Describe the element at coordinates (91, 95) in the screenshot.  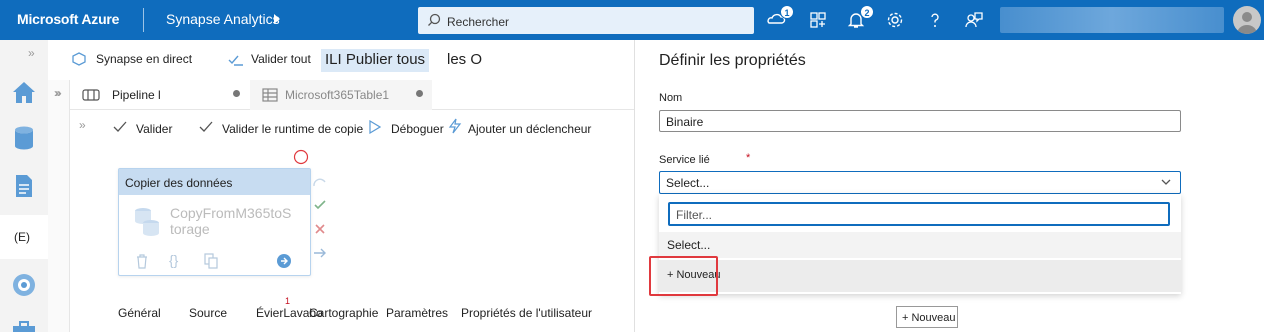
I see `pipeline-icon` at that location.